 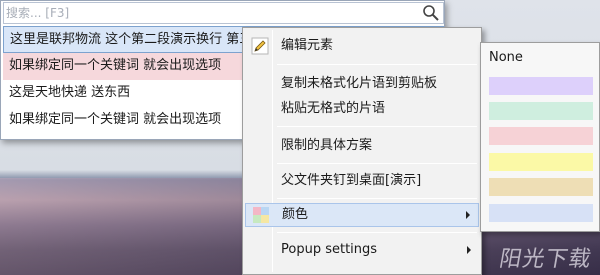 I want to click on menu-item-restrict-scheme: 限制的具体方案, so click(x=362, y=146).